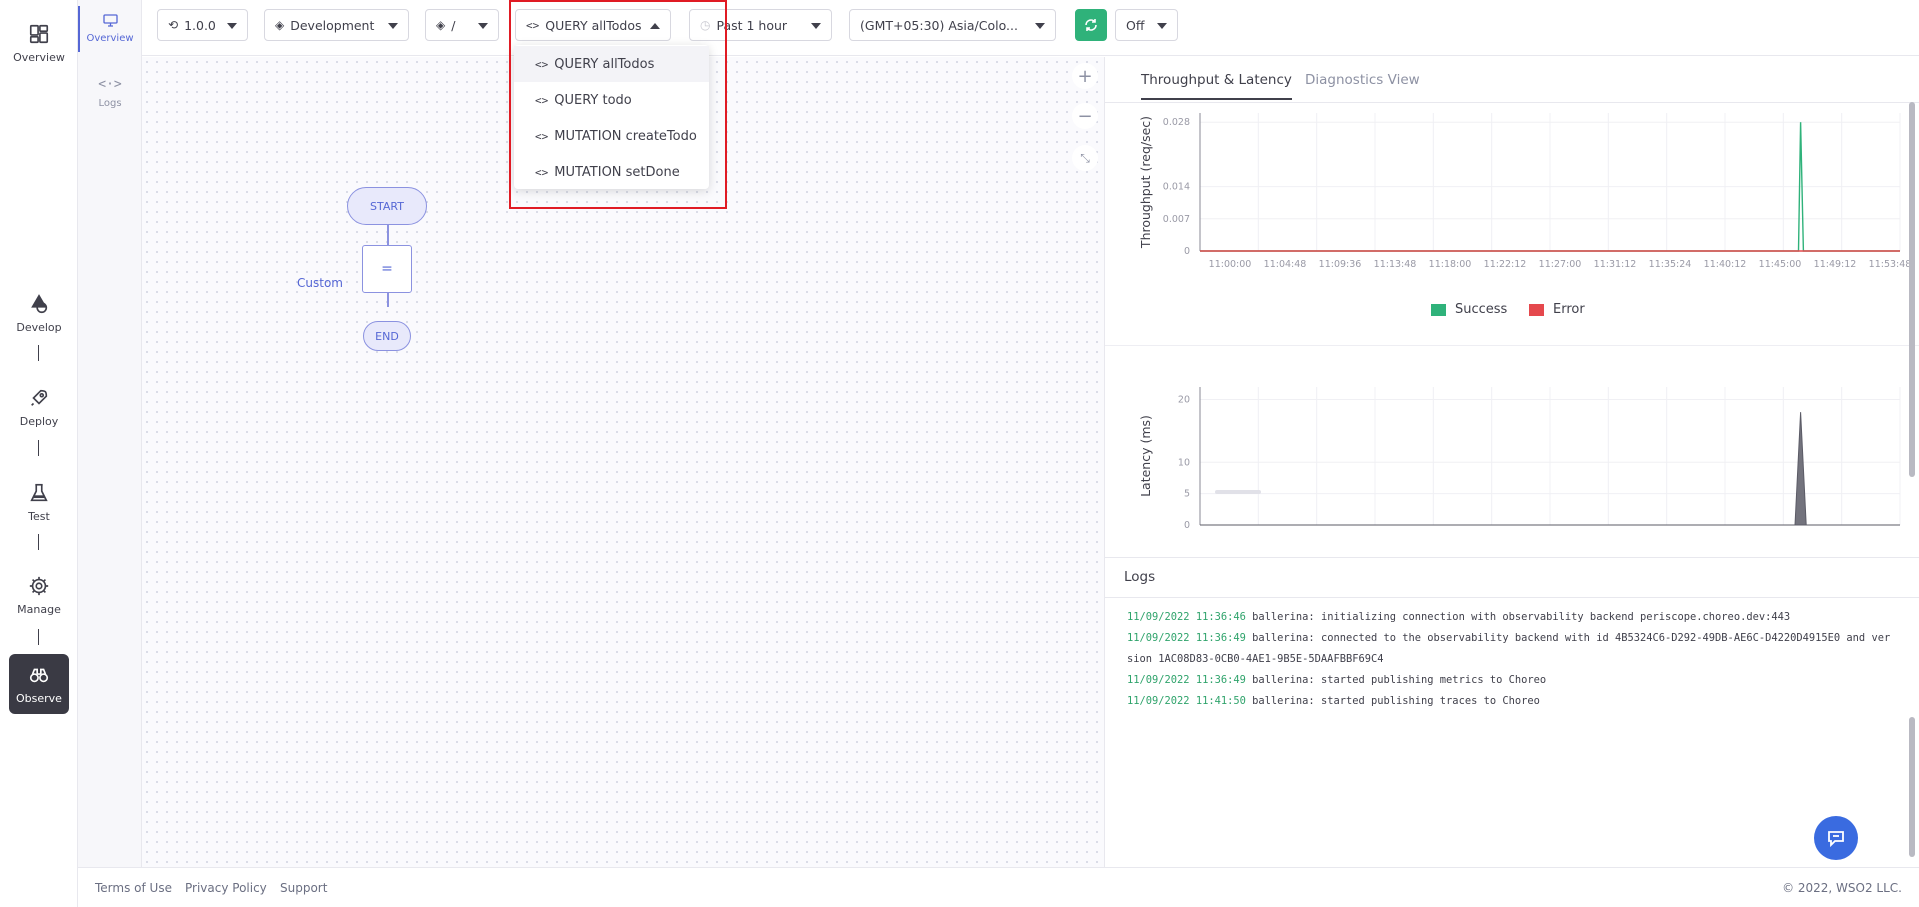 The height and width of the screenshot is (907, 1919). What do you see at coordinates (1186, 701) in the screenshot?
I see `log-timestamp: 11/09/2022 11:41:50` at bounding box center [1186, 701].